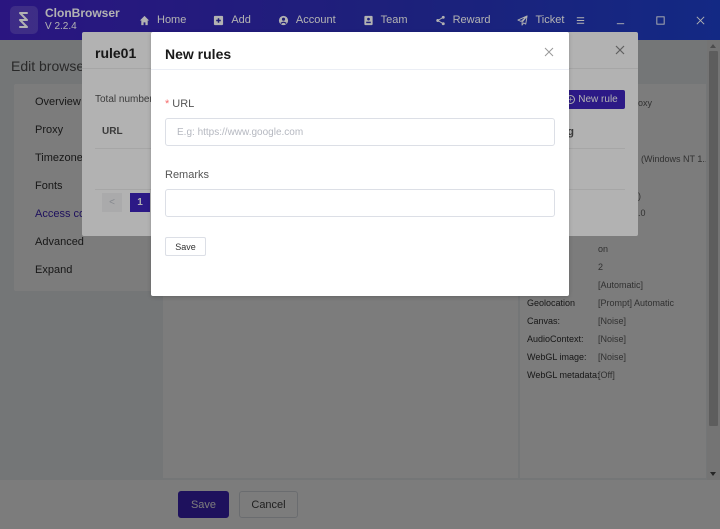 This screenshot has height=529, width=720. I want to click on required-asterisk: *, so click(167, 104).